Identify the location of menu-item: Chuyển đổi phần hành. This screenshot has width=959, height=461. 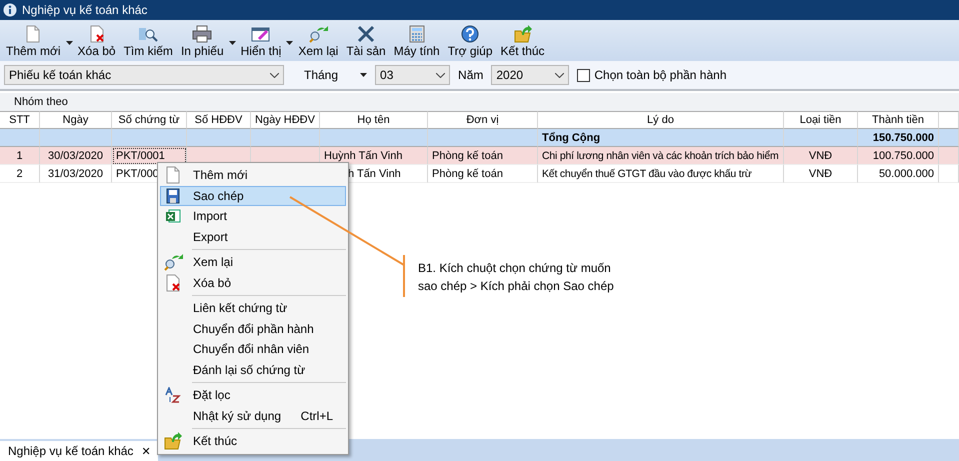
(253, 328).